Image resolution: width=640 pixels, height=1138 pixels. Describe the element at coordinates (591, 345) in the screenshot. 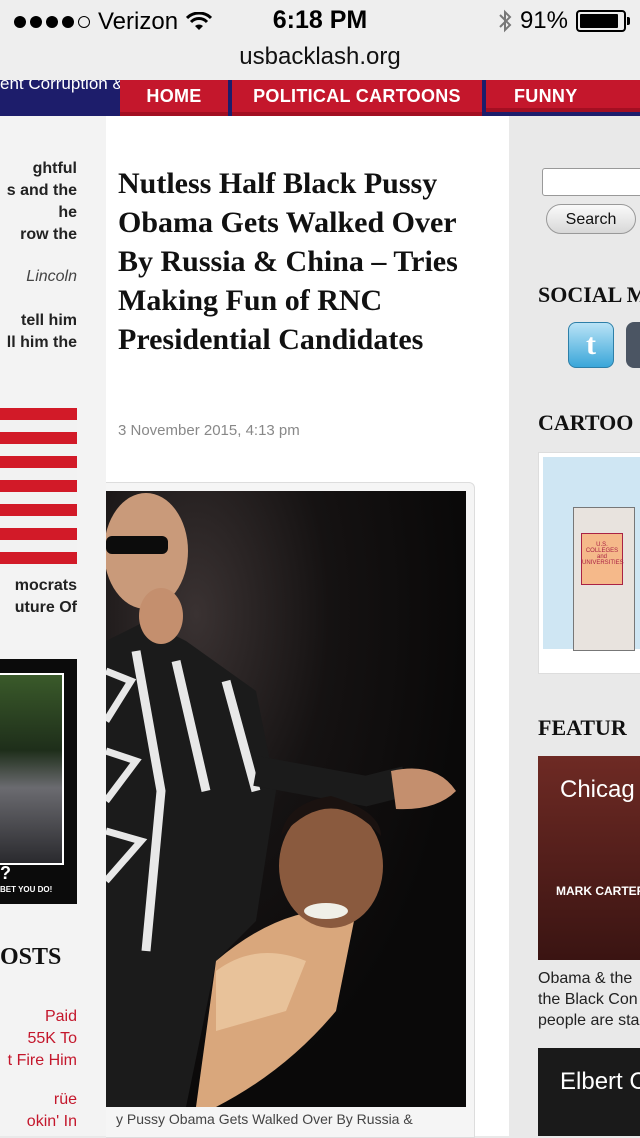

I see `twitter-icon: t` at that location.